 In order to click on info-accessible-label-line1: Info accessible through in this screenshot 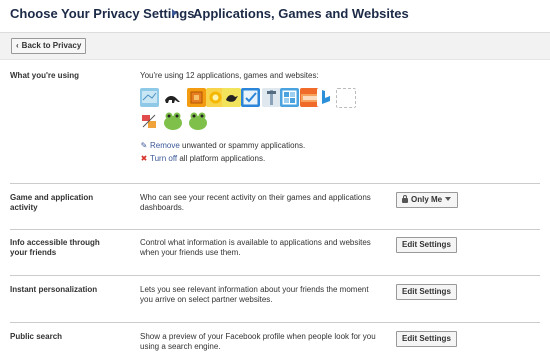, I will do `click(55, 242)`.